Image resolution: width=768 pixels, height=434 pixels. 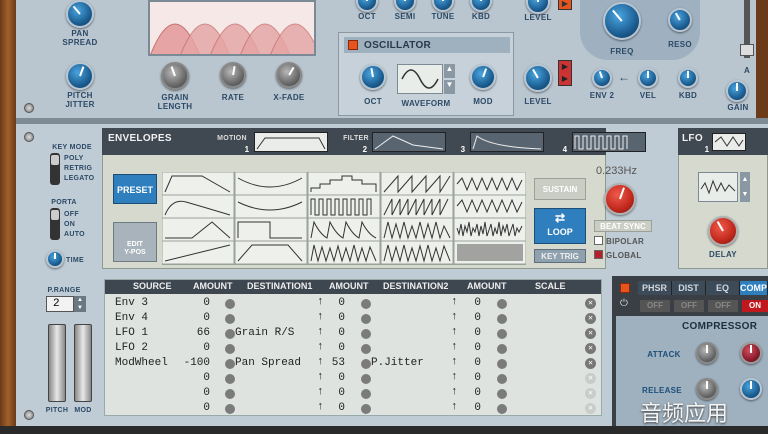 I want to click on route-button-1: ▶, so click(x=565, y=5).